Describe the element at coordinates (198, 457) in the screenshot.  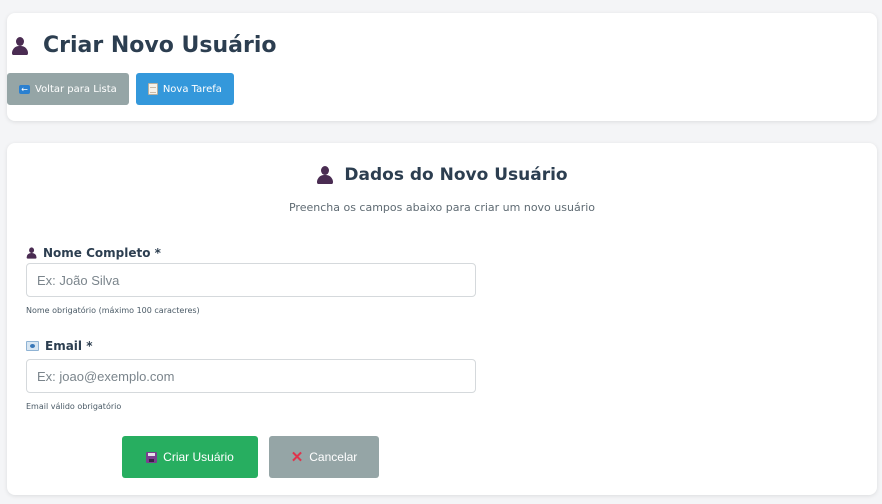
I see `create-user-label: Criar Usuário` at that location.